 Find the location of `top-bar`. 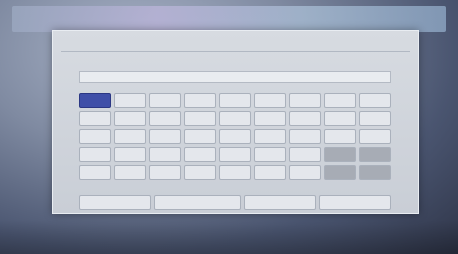

top-bar is located at coordinates (229, 19).